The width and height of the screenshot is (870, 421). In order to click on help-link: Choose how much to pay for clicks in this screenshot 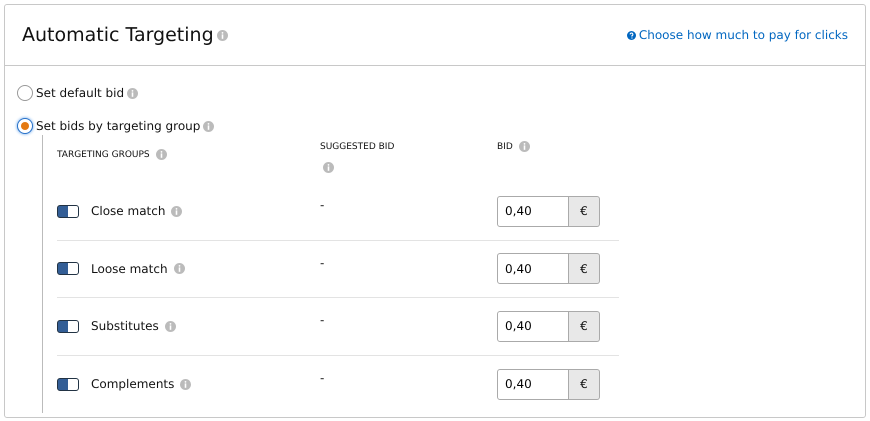, I will do `click(743, 35)`.